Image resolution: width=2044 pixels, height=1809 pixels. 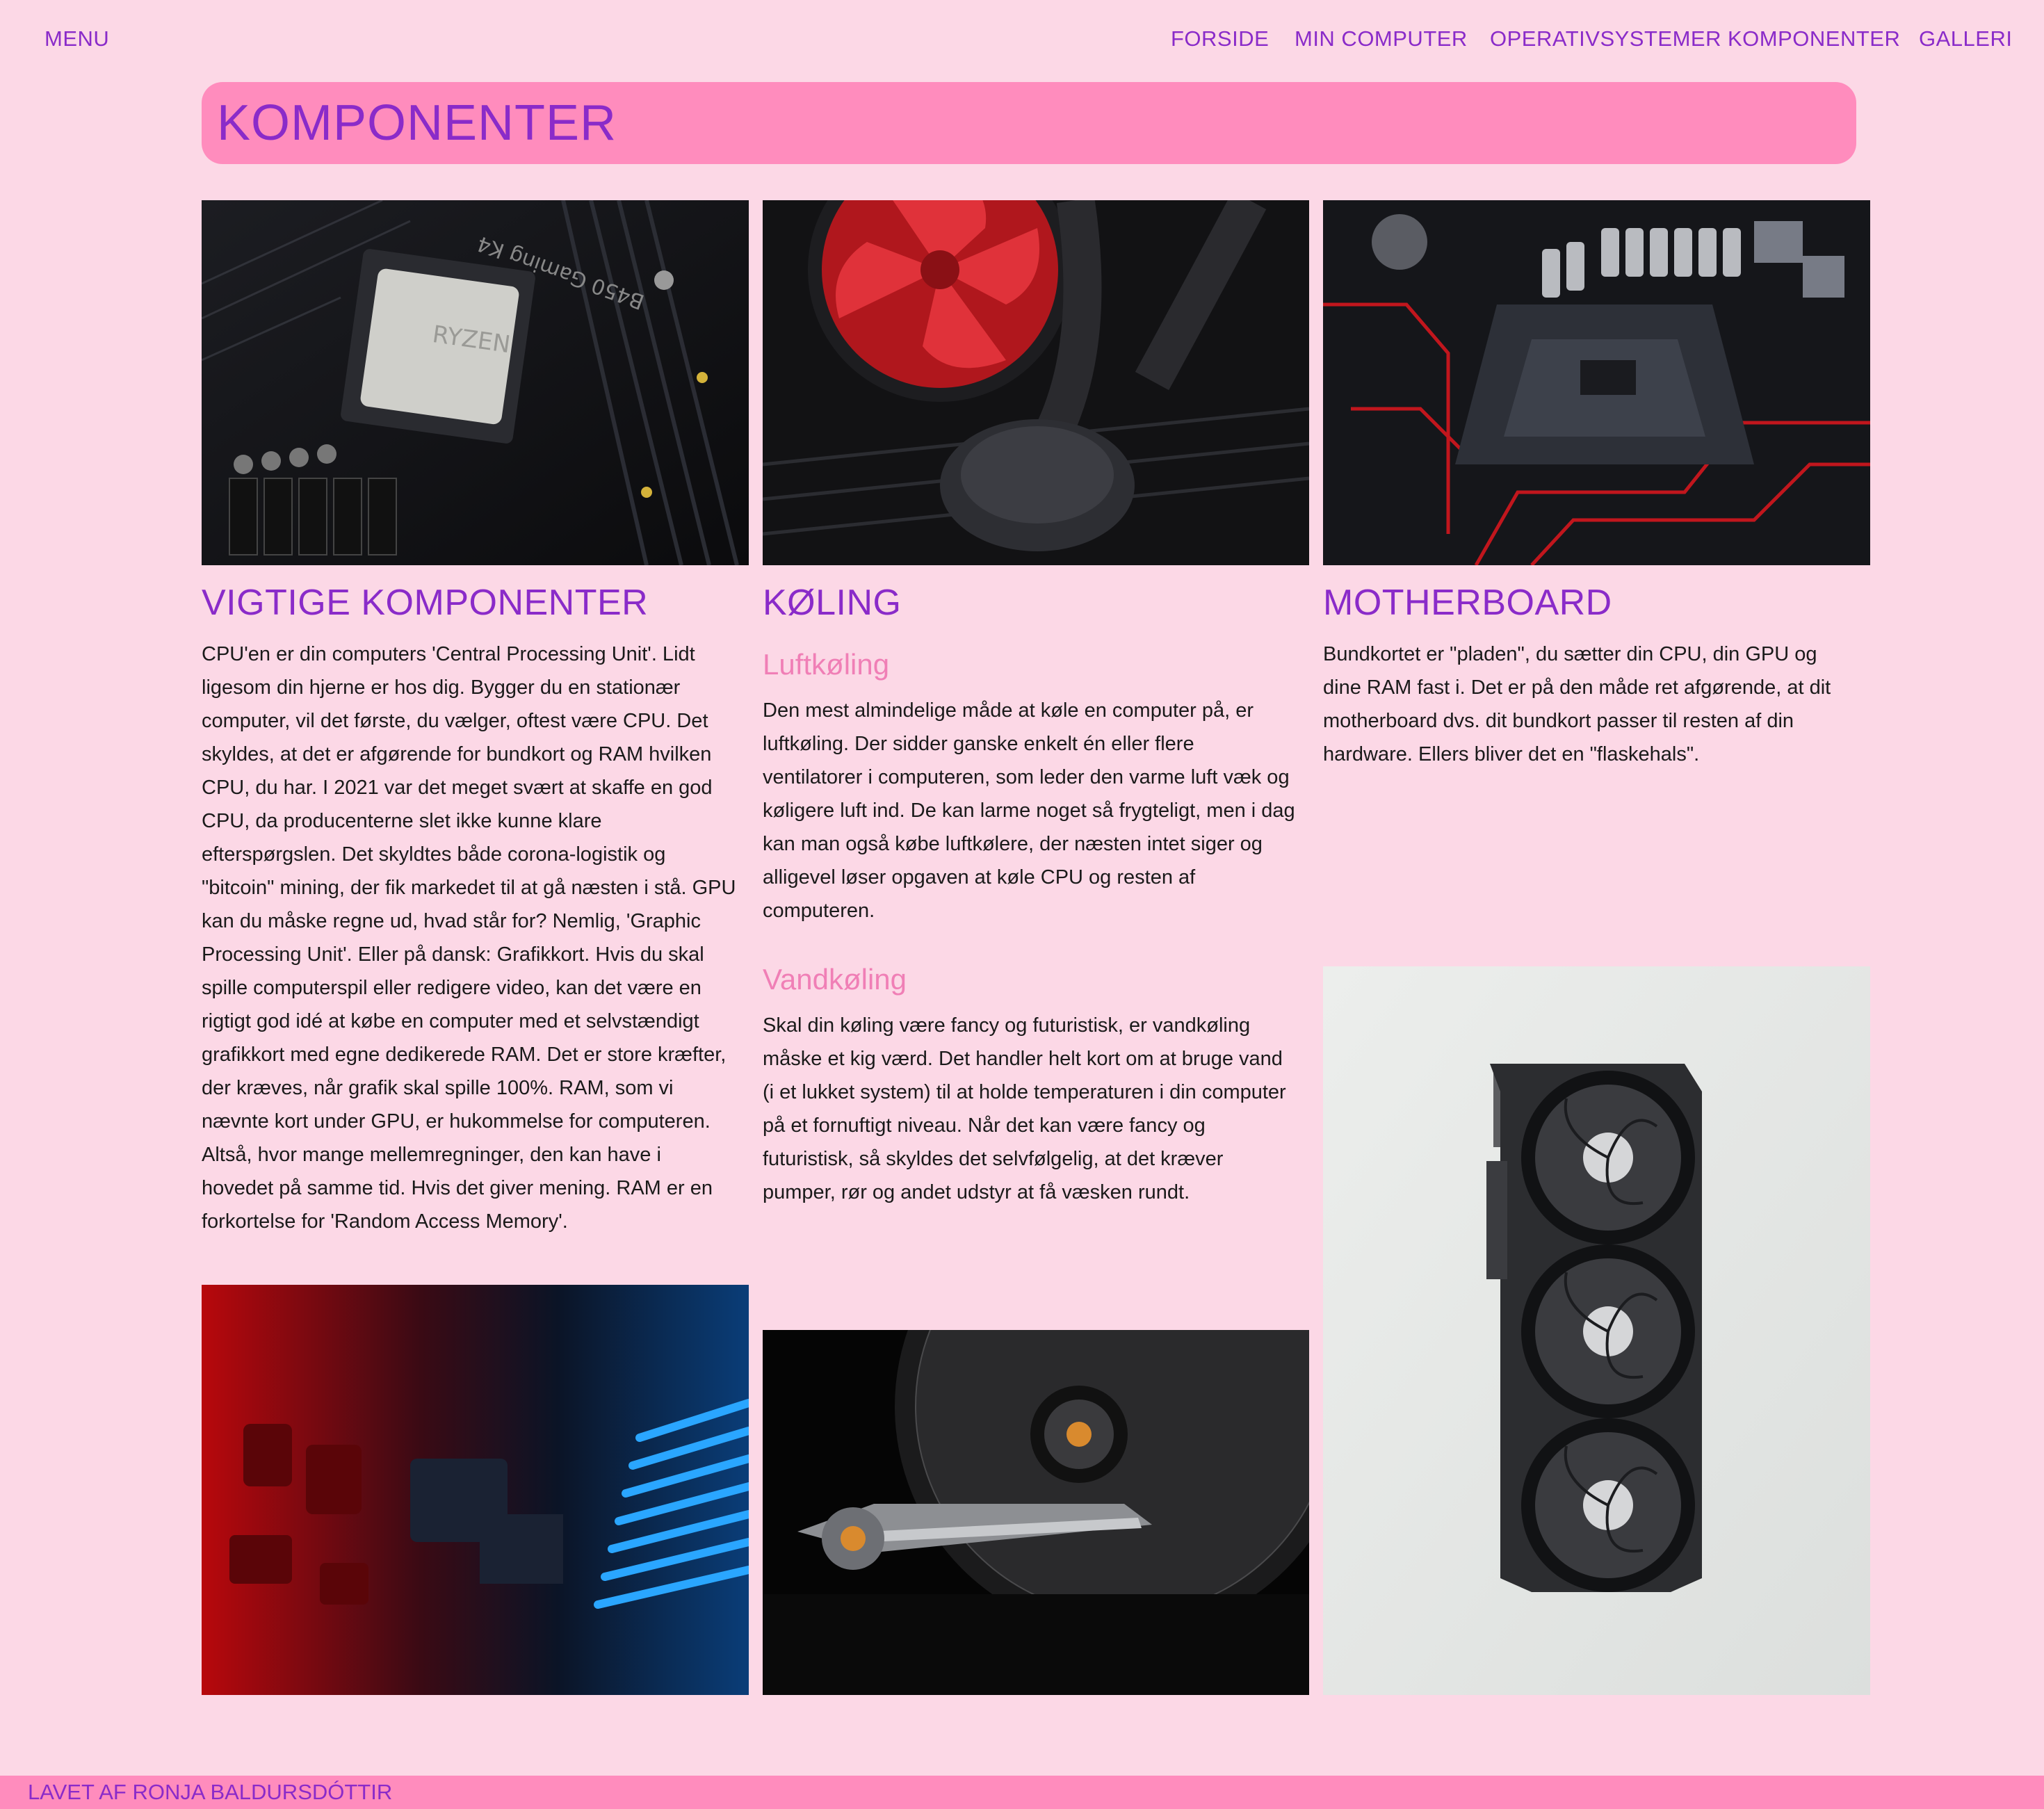 What do you see at coordinates (826, 664) in the screenshot?
I see `subheading-luftkoling: Luftkøling` at bounding box center [826, 664].